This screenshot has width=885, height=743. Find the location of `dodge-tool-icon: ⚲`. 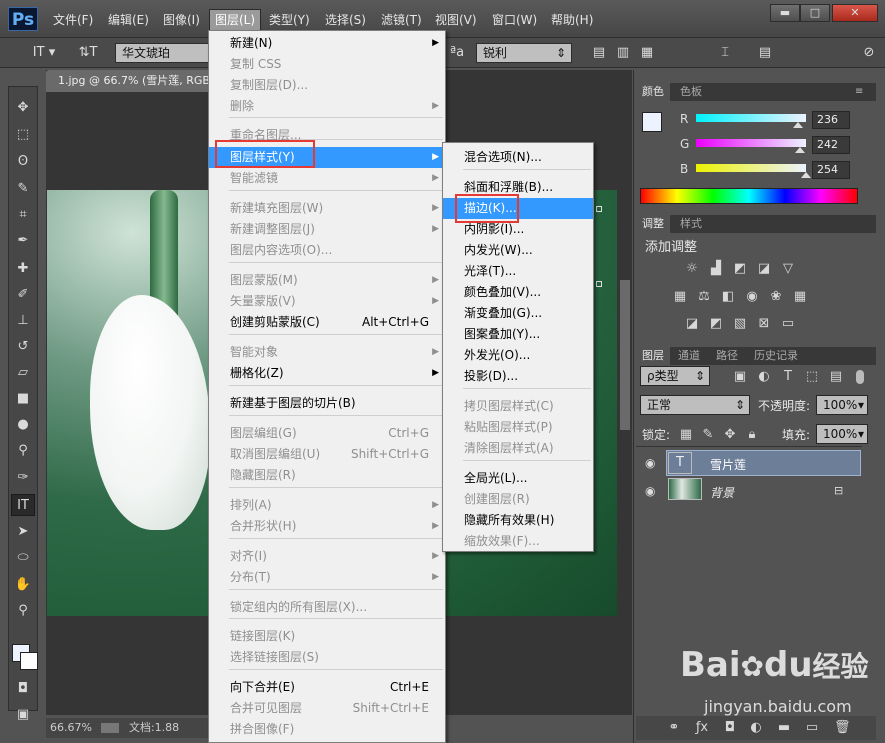

dodge-tool-icon: ⚲ is located at coordinates (23, 451).